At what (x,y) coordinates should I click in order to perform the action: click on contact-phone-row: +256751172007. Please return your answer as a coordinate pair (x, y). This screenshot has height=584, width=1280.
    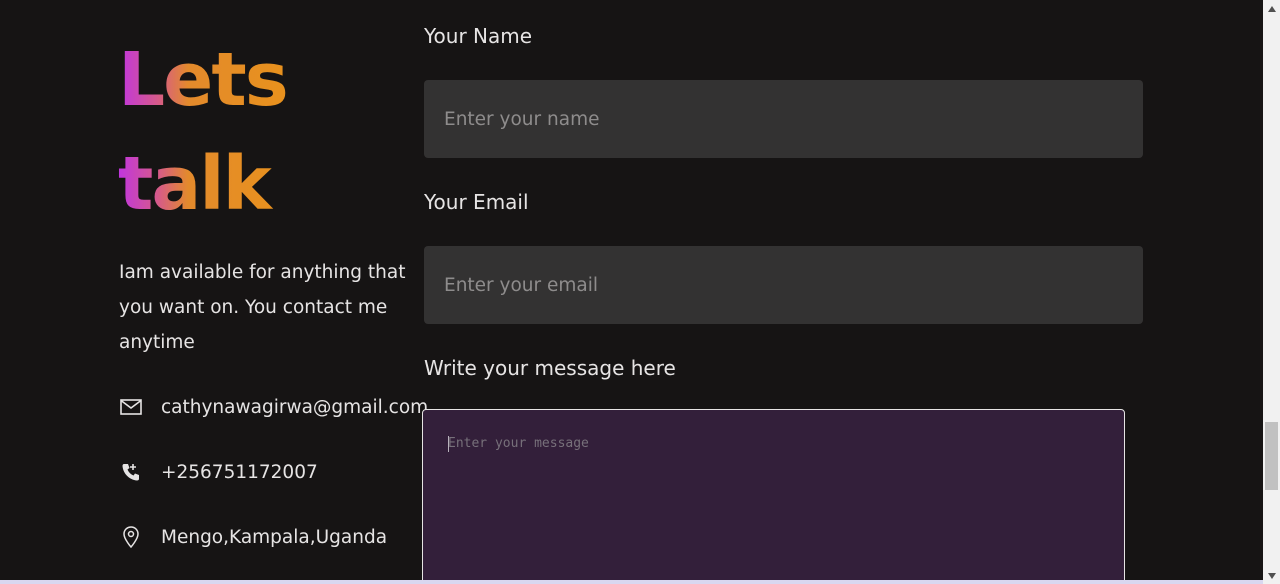
    Looking at the image, I should click on (218, 472).